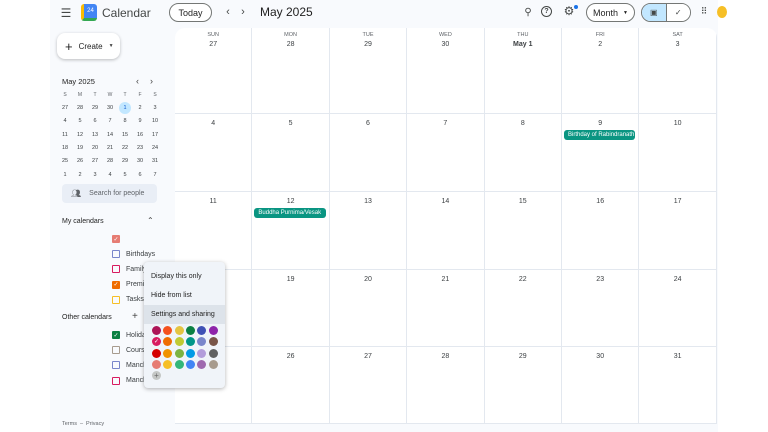 This screenshot has width=768, height=432. I want to click on day-cell: WED 30, so click(446, 71).